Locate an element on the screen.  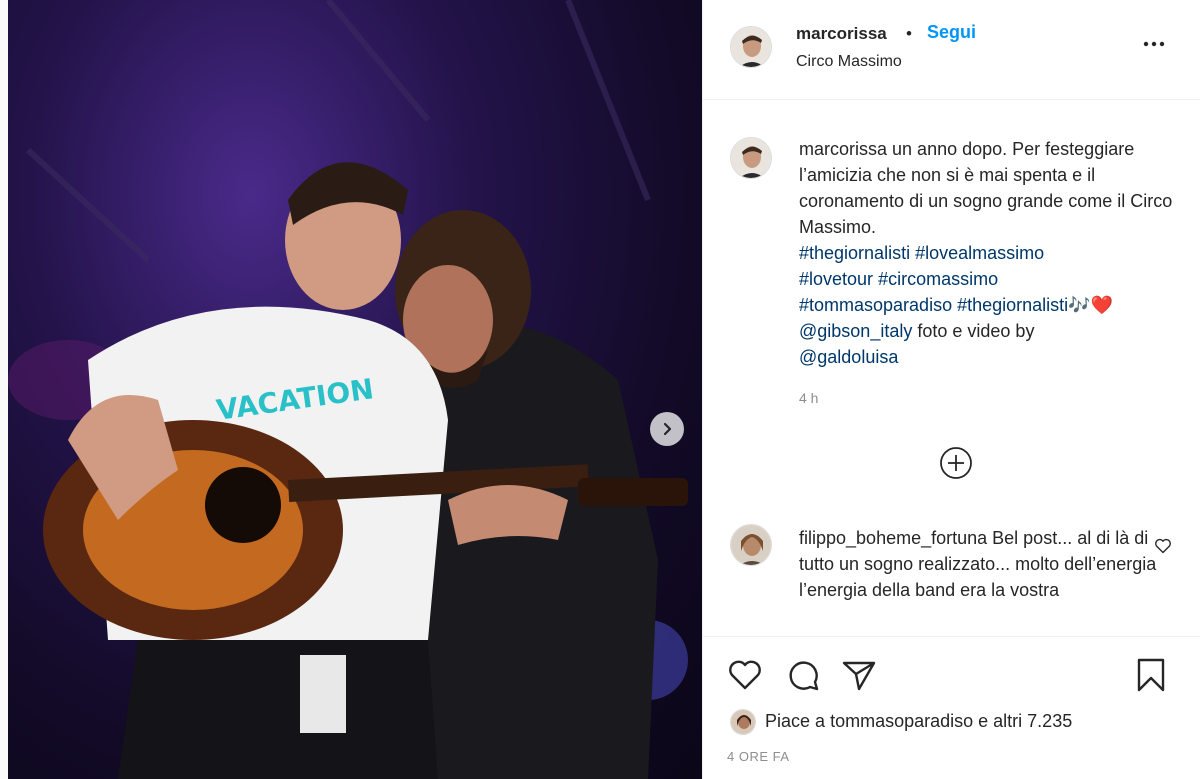
comment-username: filippo_boheme_fortuna is located at coordinates (893, 538).